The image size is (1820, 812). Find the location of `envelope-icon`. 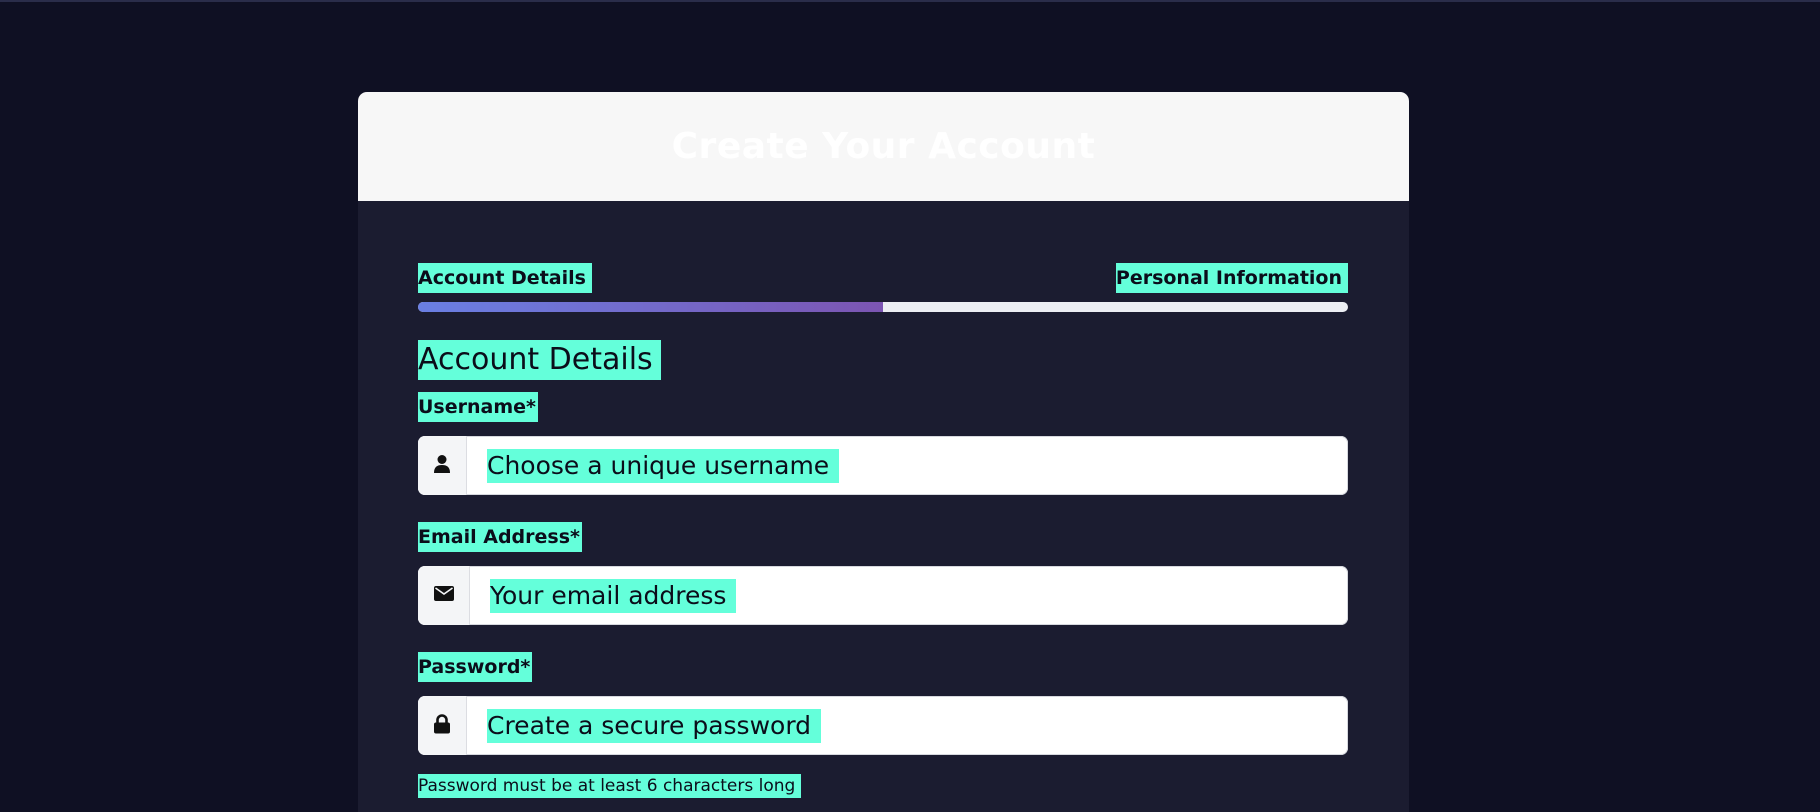

envelope-icon is located at coordinates (443, 595).